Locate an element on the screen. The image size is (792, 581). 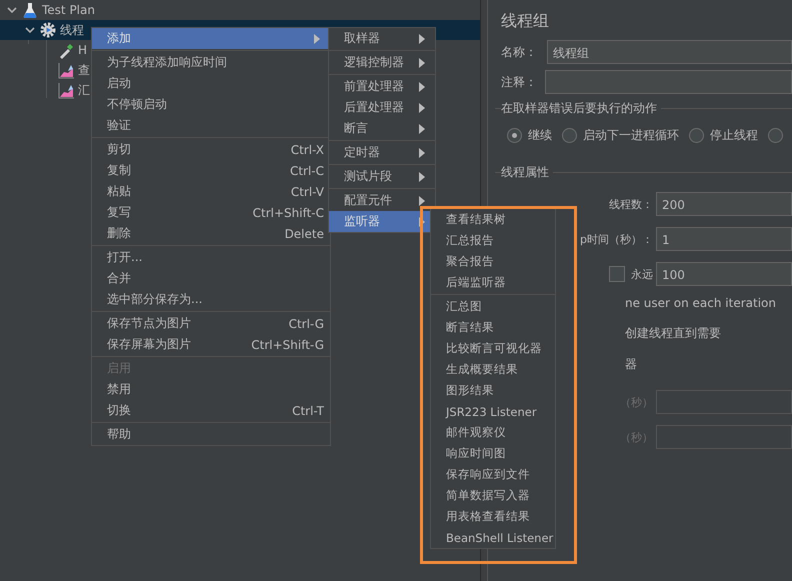
panel-title: 线程组 is located at coordinates (525, 21).